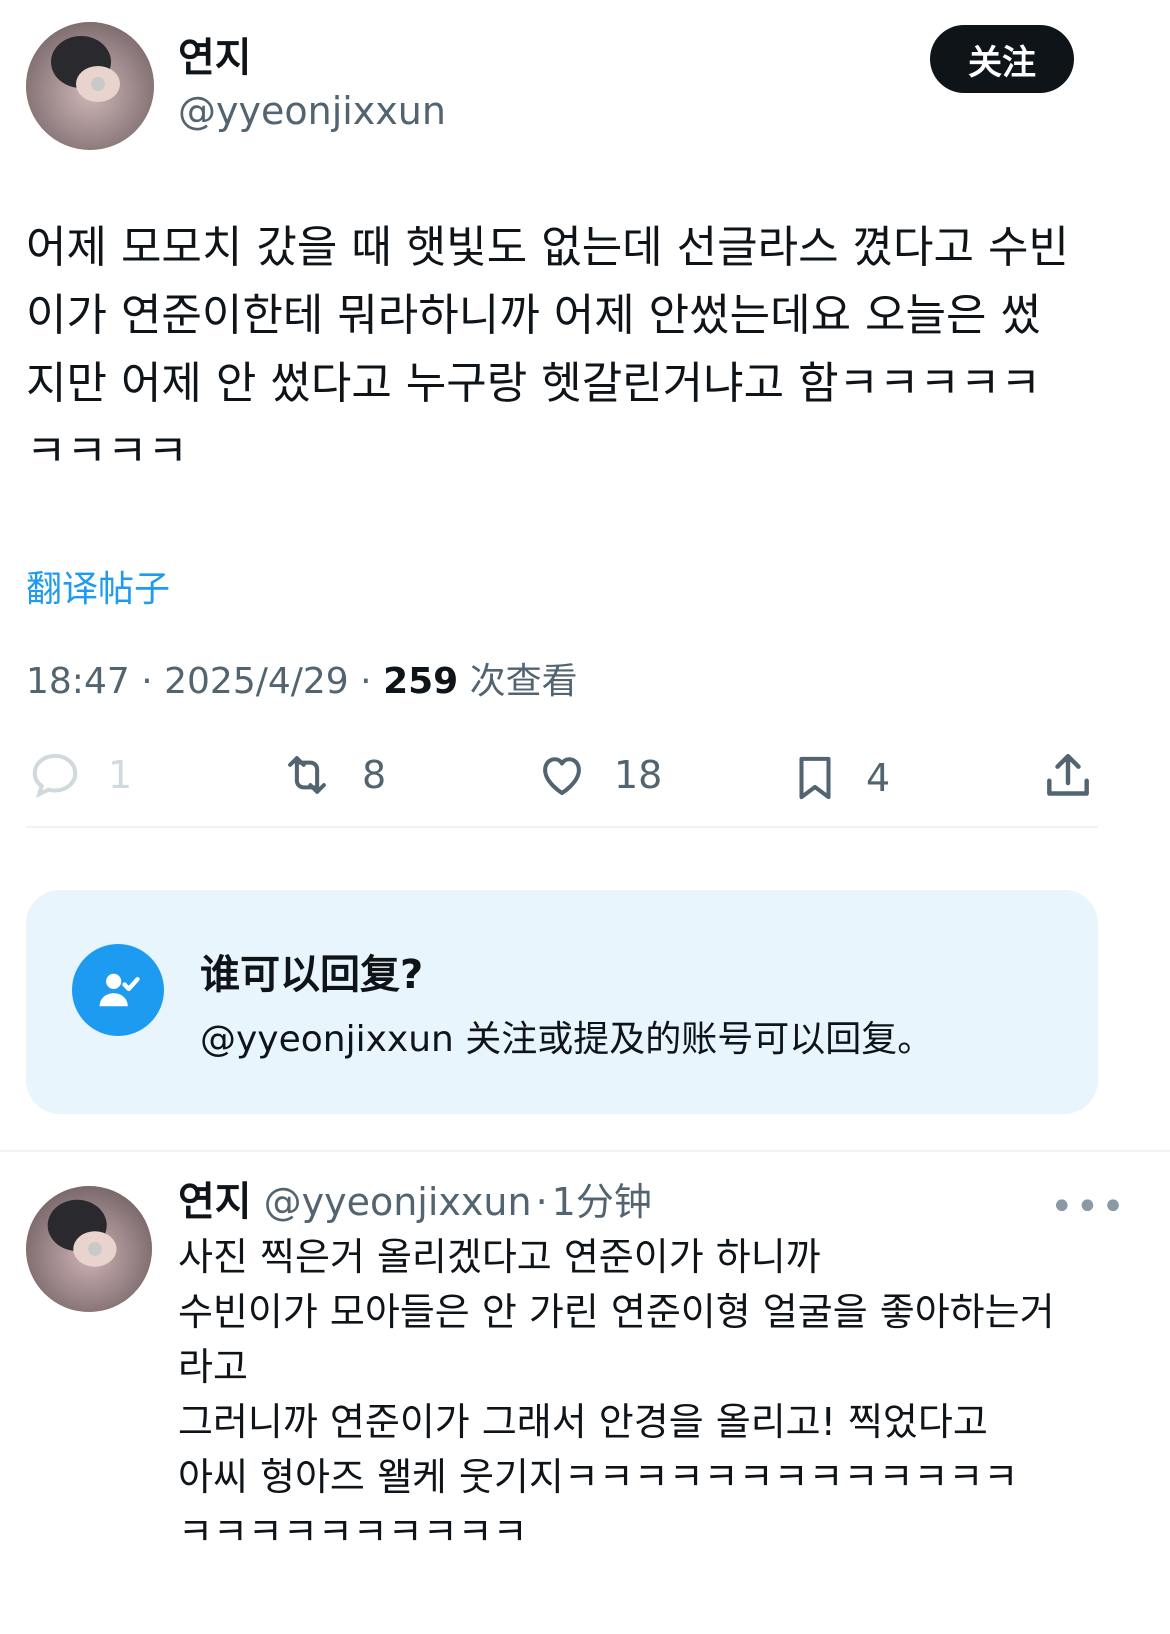  What do you see at coordinates (256, 681) in the screenshot?
I see `post-date: 2025/4/29` at bounding box center [256, 681].